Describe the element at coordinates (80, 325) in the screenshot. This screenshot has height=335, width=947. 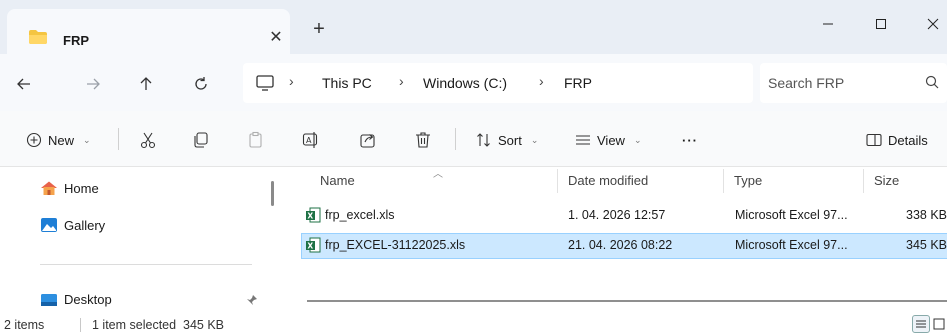
I see `status-divider` at that location.